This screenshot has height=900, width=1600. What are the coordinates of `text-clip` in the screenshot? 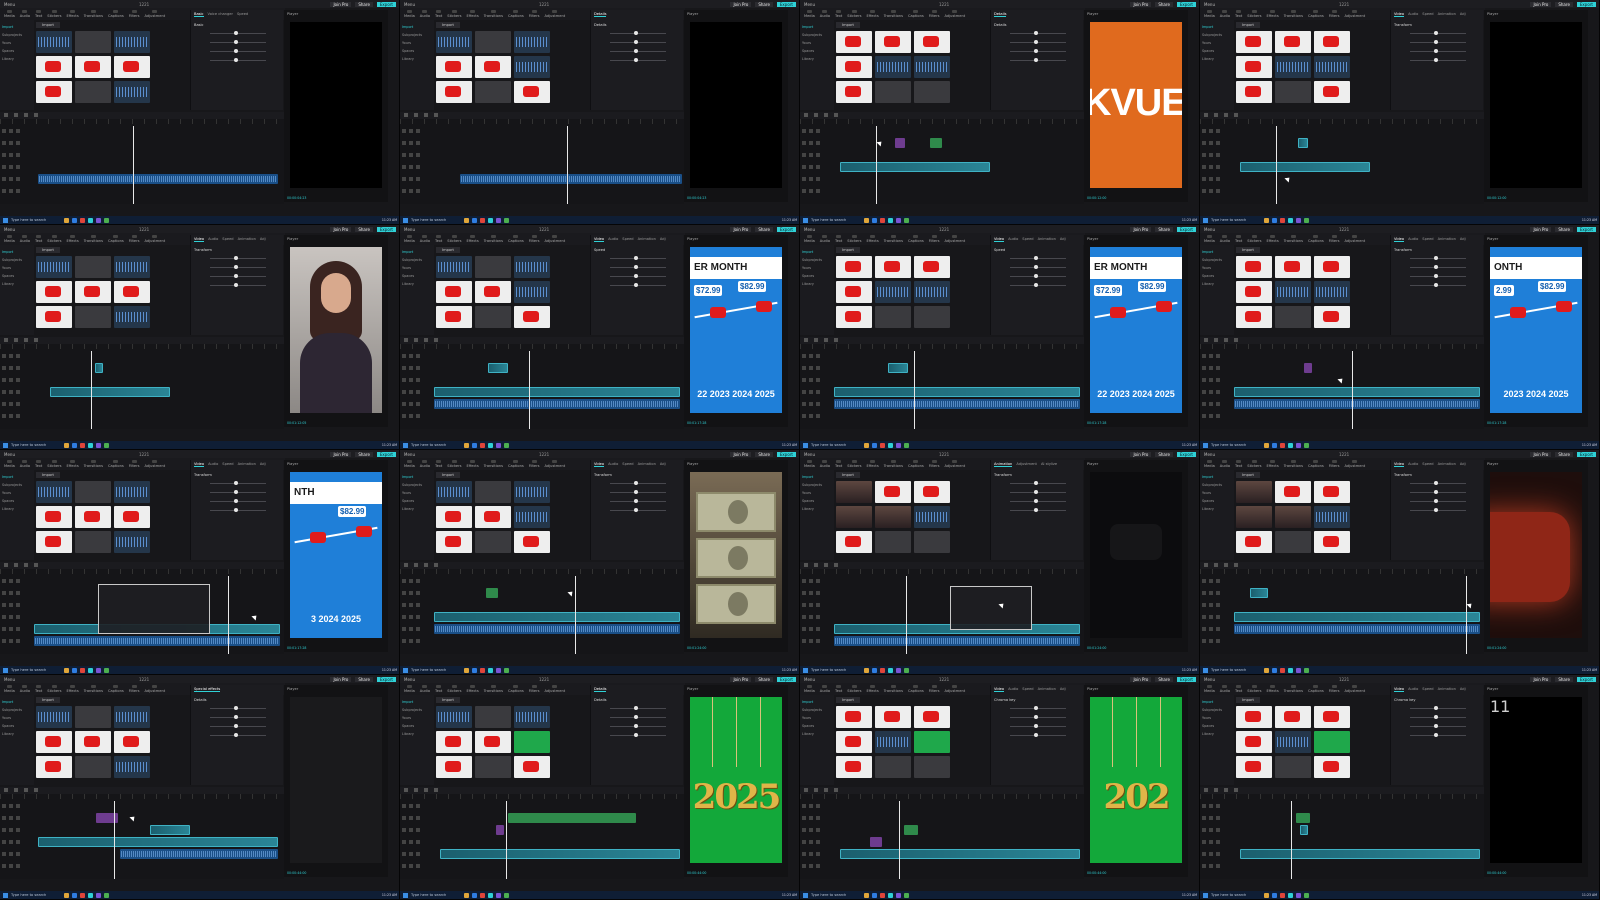 It's located at (900, 143).